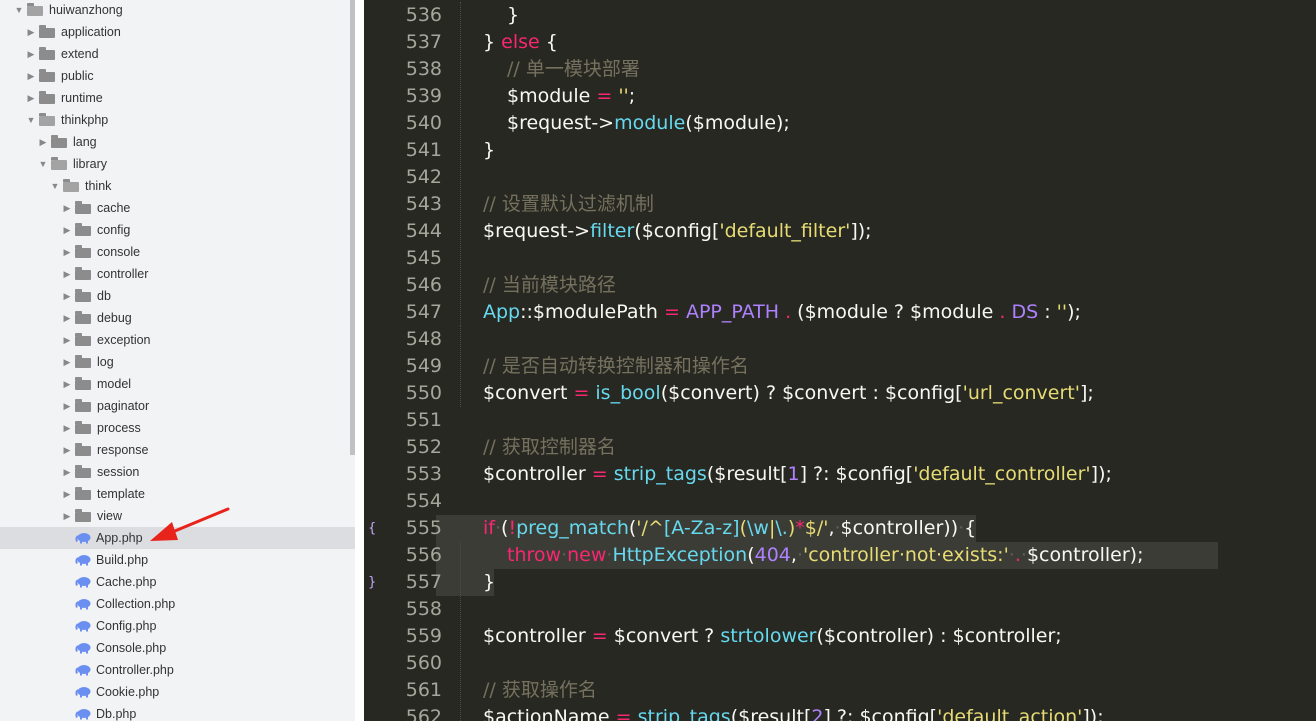 This screenshot has height=721, width=1316. I want to click on code-token: App, so click(502, 312).